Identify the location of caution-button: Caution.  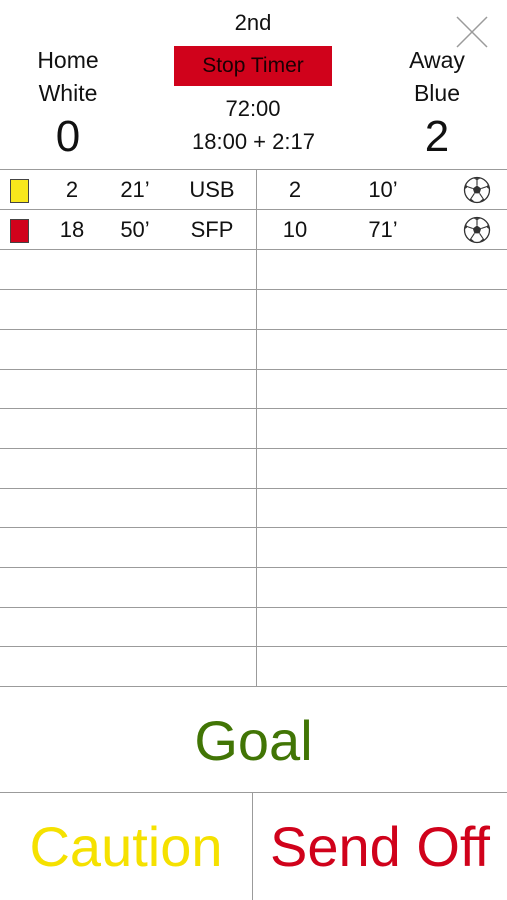
(126, 846).